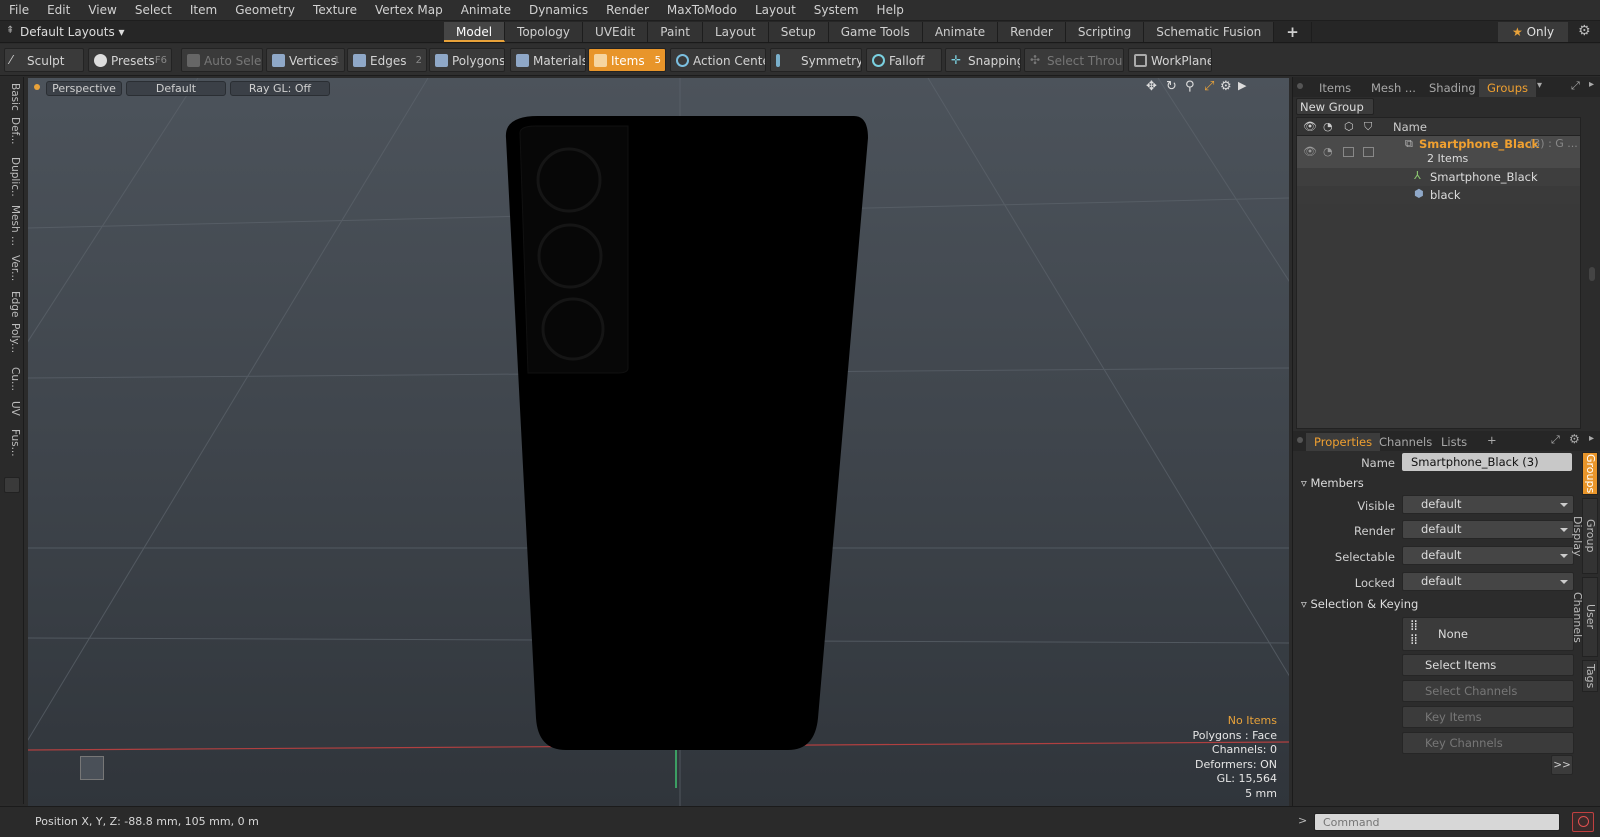  Describe the element at coordinates (1226, 86) in the screenshot. I see `viewport-settings-icon: ⚙` at that location.